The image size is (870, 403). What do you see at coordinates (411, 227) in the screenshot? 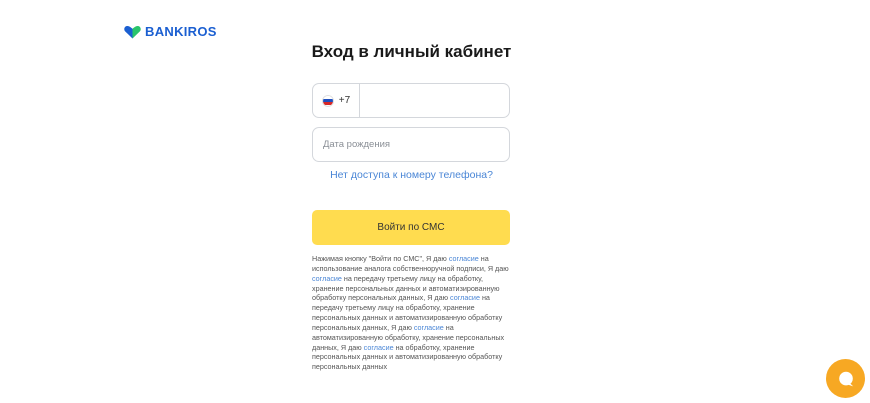
I see `sms-login-button: Войти по СМС` at bounding box center [411, 227].